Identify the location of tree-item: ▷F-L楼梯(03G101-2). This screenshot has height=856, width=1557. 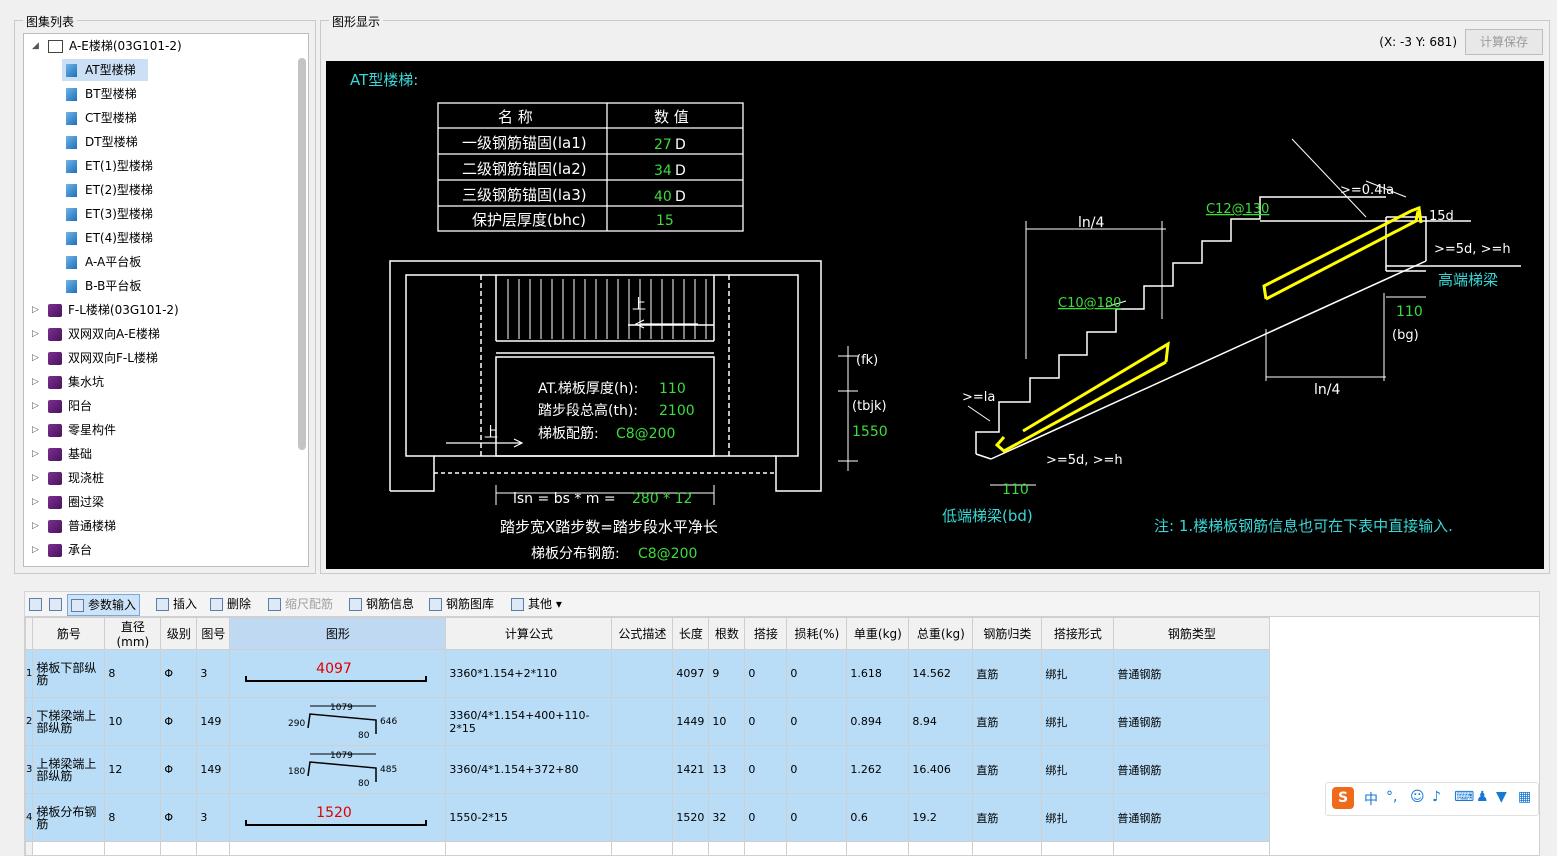
(105, 310).